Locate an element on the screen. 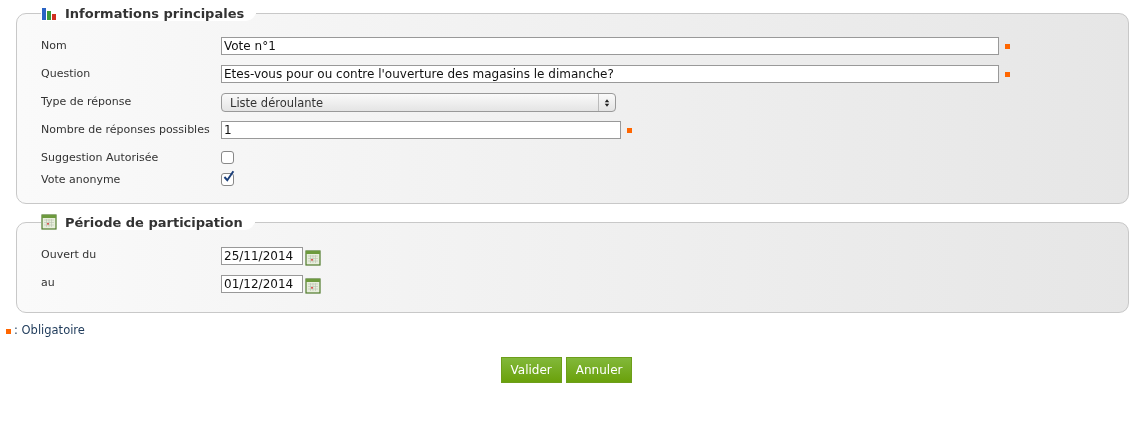  dropdown: Liste déroulante is located at coordinates (418, 102).